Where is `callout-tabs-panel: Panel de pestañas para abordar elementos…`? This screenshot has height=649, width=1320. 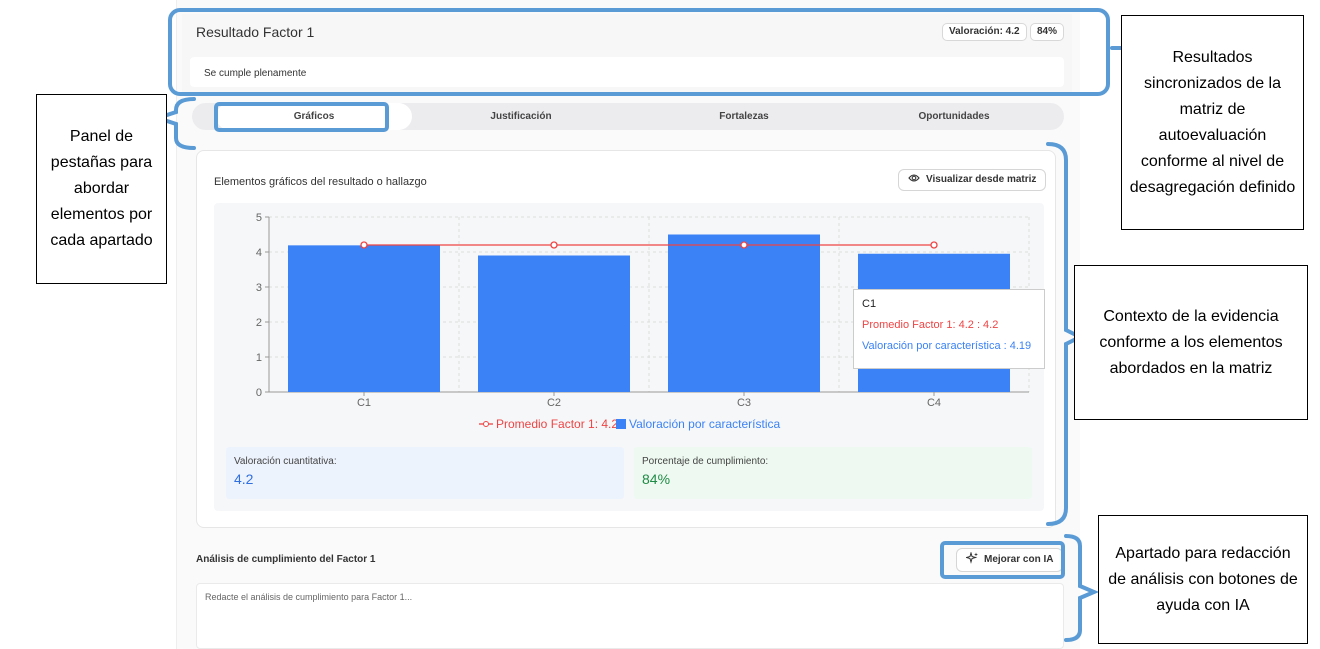 callout-tabs-panel: Panel de pestañas para abordar elementos… is located at coordinates (101, 189).